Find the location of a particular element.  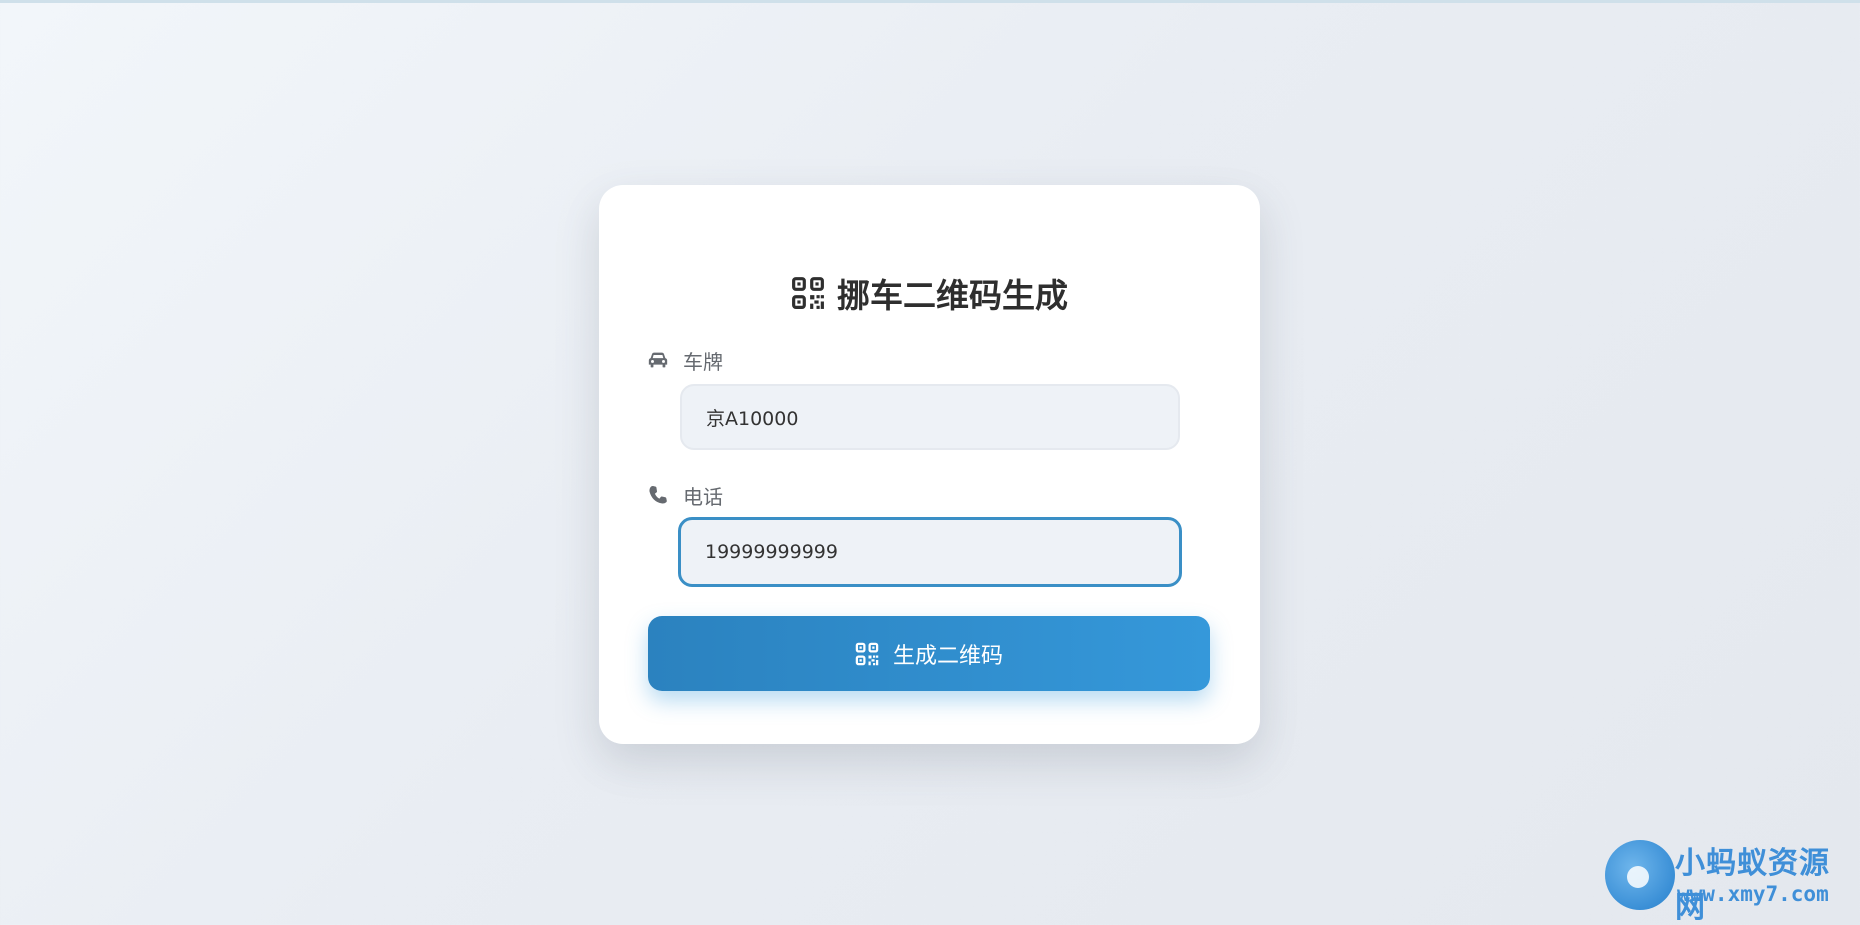

phone-label: 电话 is located at coordinates (685, 495).